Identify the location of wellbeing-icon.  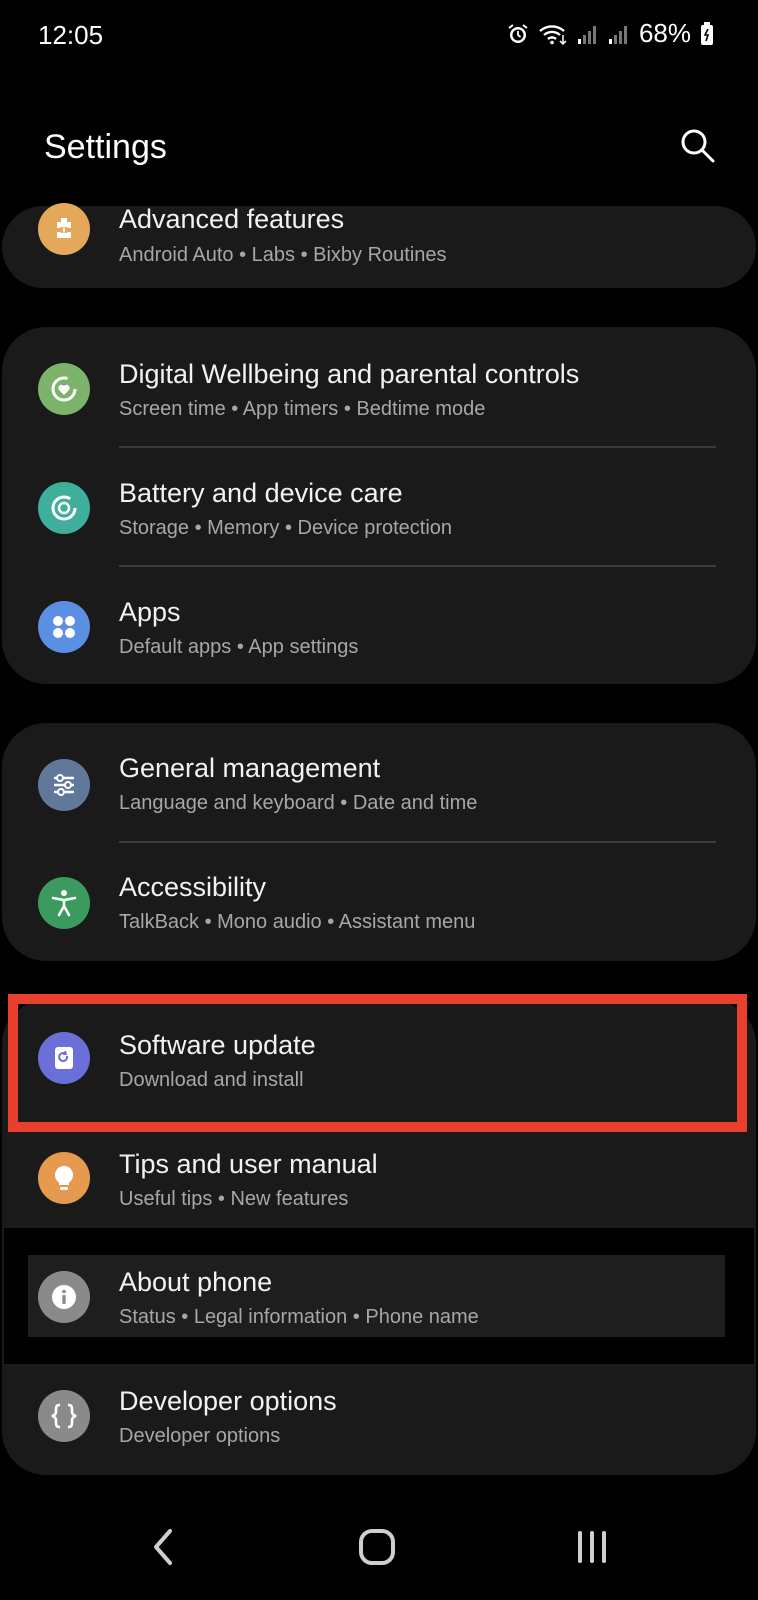
(64, 389).